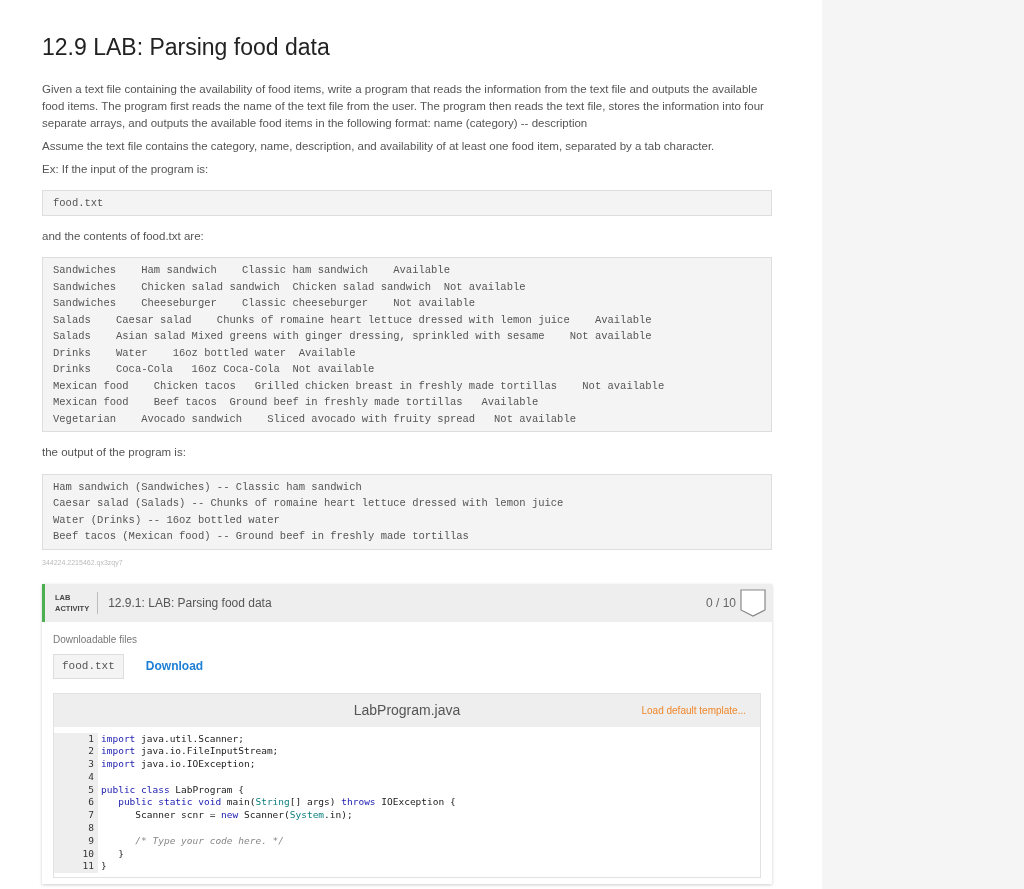  Describe the element at coordinates (88, 854) in the screenshot. I see `line-number: 10` at that location.